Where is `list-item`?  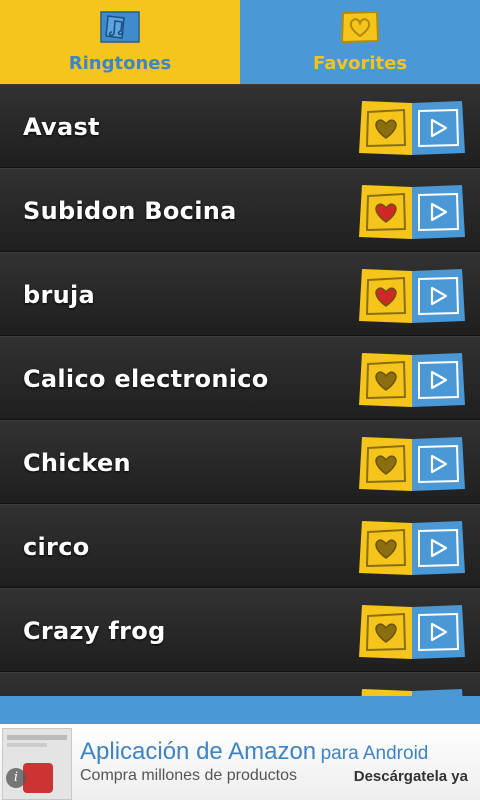
list-item is located at coordinates (240, 684).